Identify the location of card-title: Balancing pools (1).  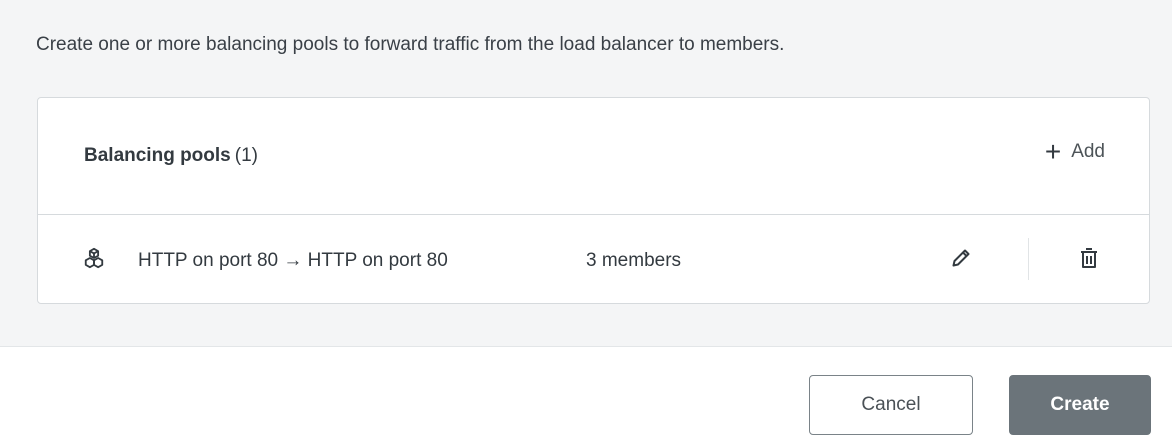
(171, 156).